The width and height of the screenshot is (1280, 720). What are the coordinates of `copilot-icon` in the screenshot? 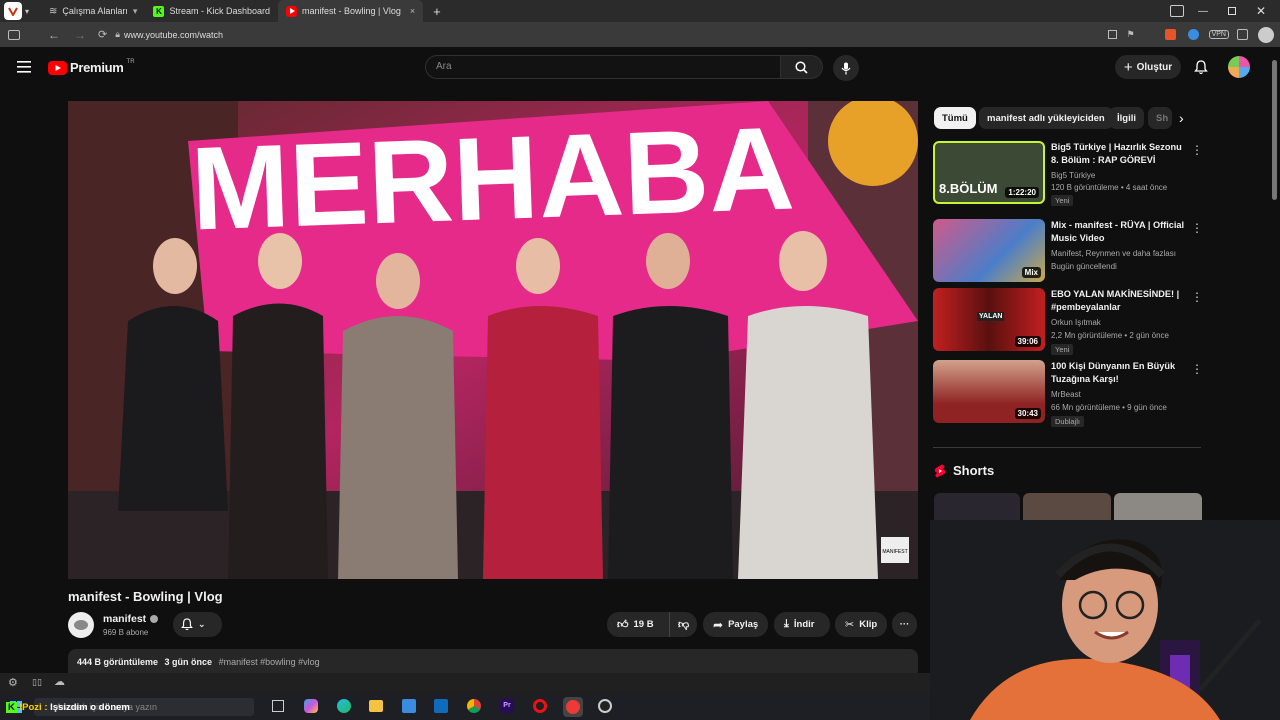 It's located at (311, 706).